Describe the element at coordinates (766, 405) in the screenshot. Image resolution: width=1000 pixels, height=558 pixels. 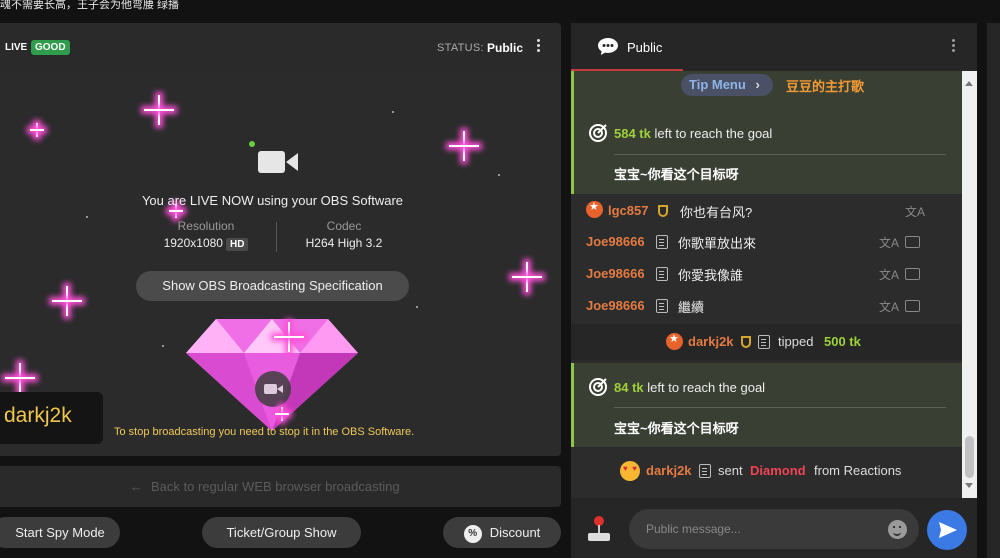
I see `goal-message-block: 84 tk left to reach the goal 宝宝~你看这个目标呀` at that location.